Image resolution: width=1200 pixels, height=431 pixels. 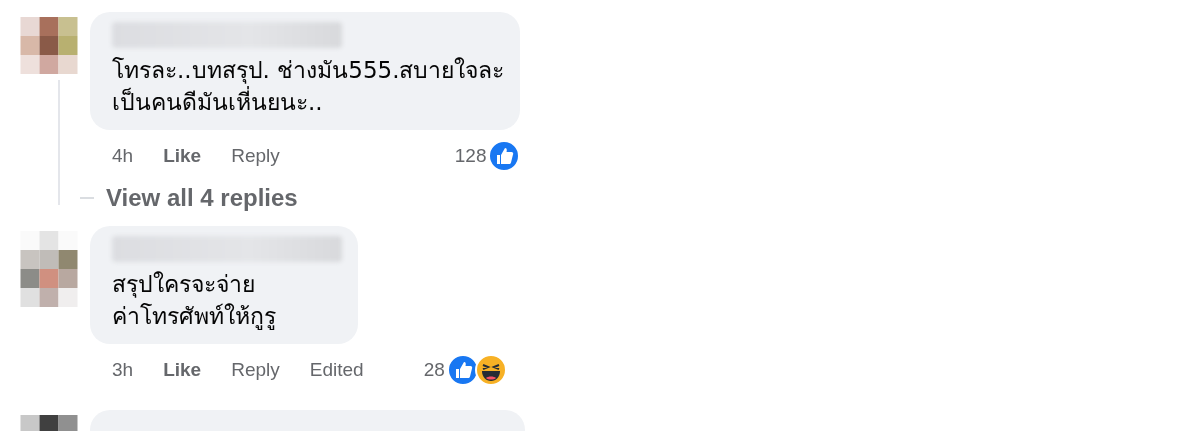 What do you see at coordinates (184, 285) in the screenshot?
I see `comment-text: สรุปใครจะจ่าย` at bounding box center [184, 285].